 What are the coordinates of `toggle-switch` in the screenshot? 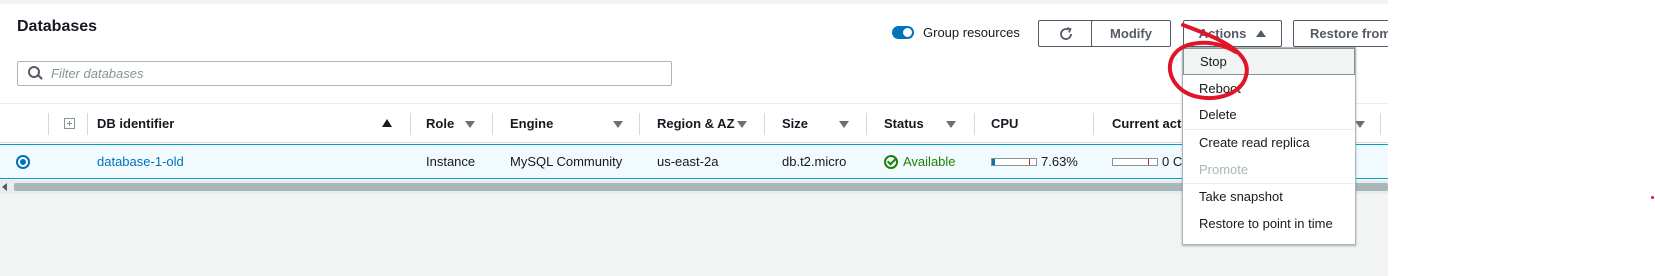 It's located at (903, 32).